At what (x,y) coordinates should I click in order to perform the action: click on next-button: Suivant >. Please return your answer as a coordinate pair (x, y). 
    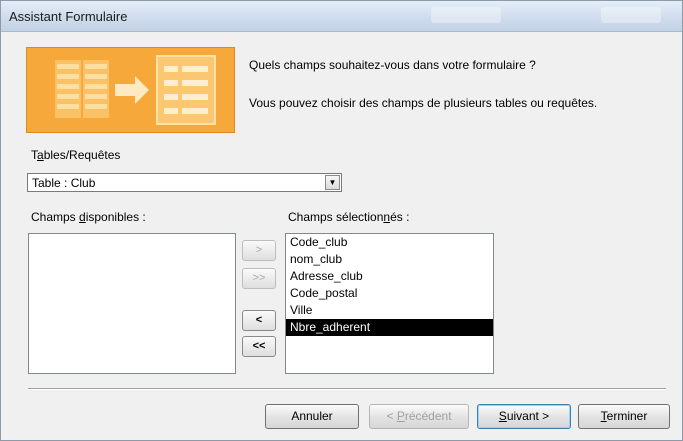
    Looking at the image, I should click on (524, 416).